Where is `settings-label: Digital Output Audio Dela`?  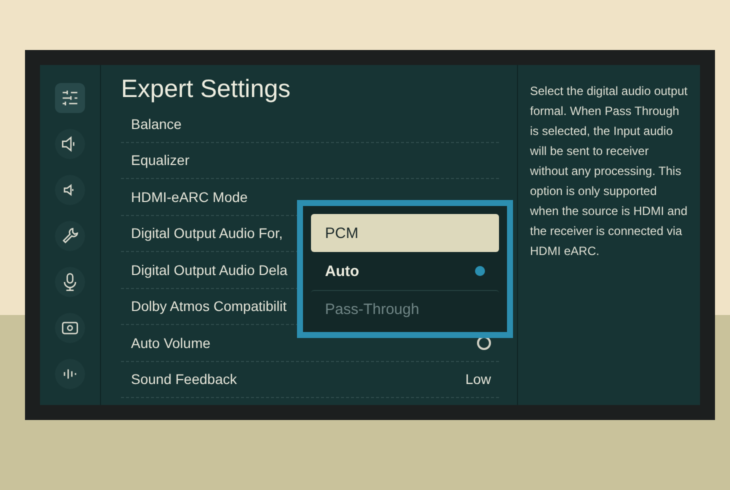 settings-label: Digital Output Audio Dela is located at coordinates (209, 270).